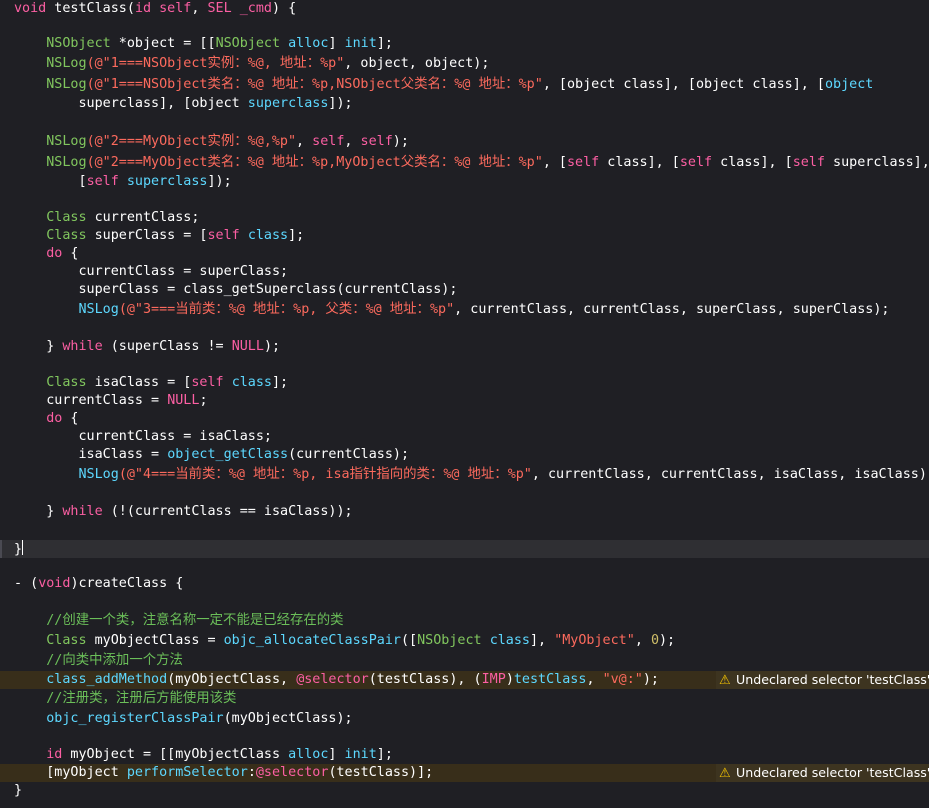 This screenshot has height=808, width=929. I want to click on code-line: Class isaClass = [self class];, so click(464, 383).